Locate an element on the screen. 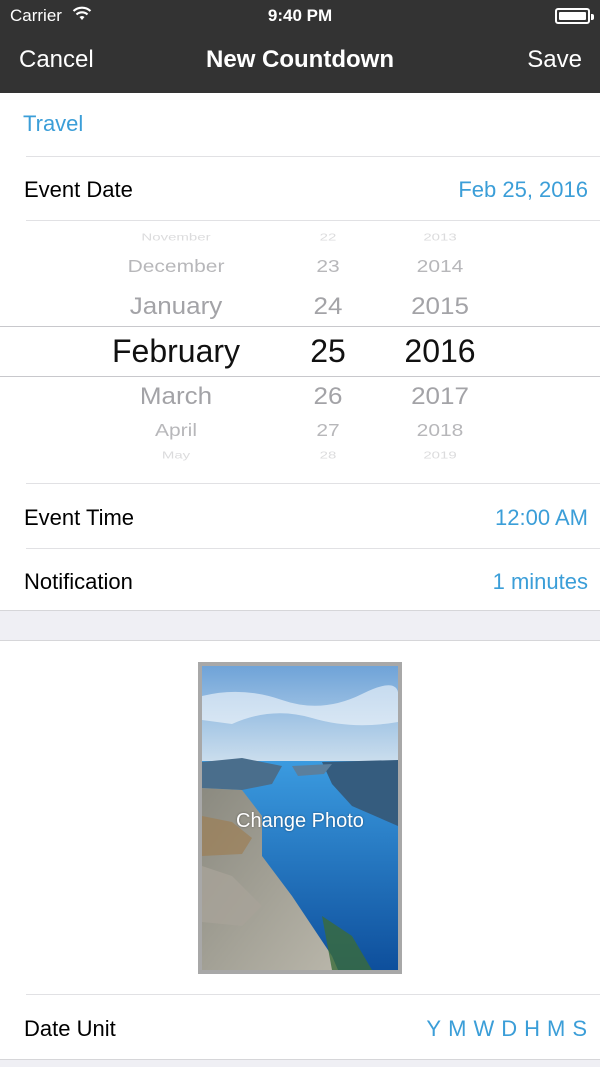 The height and width of the screenshot is (1067, 600). picker-year-item: 2019 is located at coordinates (440, 456).